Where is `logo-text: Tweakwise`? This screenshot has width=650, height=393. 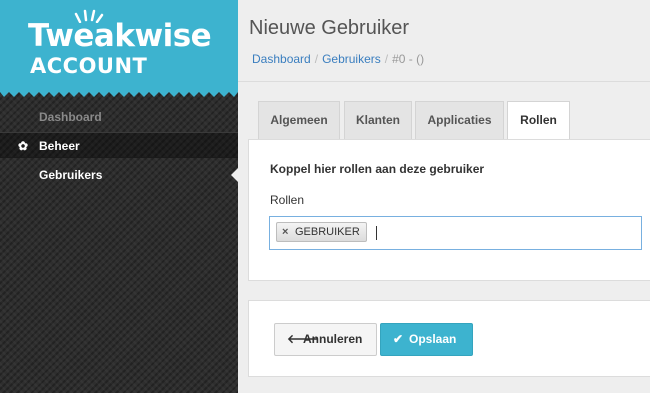 logo-text: Tweakwise is located at coordinates (120, 36).